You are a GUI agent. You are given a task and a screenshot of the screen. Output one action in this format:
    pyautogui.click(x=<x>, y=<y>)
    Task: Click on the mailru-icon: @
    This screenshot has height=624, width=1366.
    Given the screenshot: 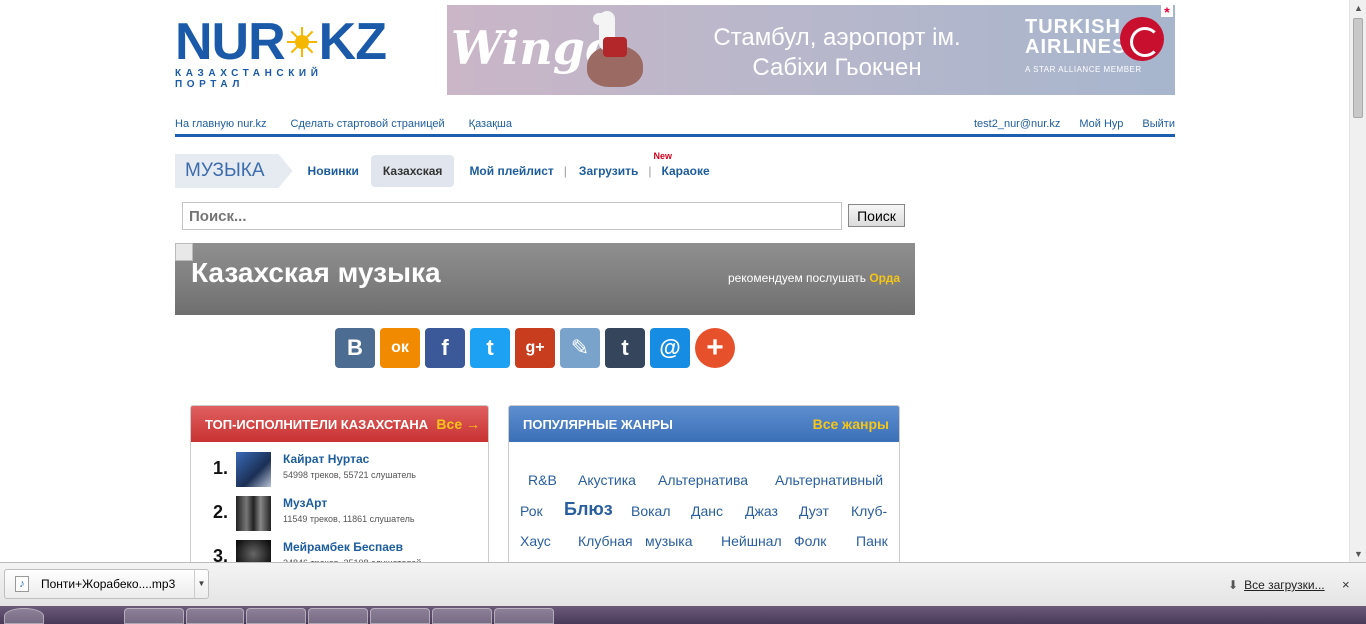 What is the action you would take?
    pyautogui.click(x=670, y=348)
    